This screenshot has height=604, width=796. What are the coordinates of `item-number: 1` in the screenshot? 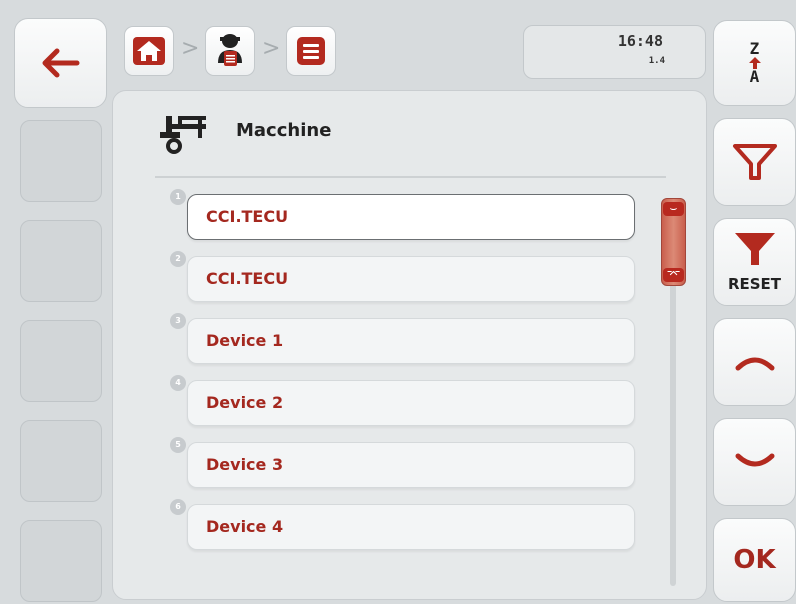 It's located at (178, 197).